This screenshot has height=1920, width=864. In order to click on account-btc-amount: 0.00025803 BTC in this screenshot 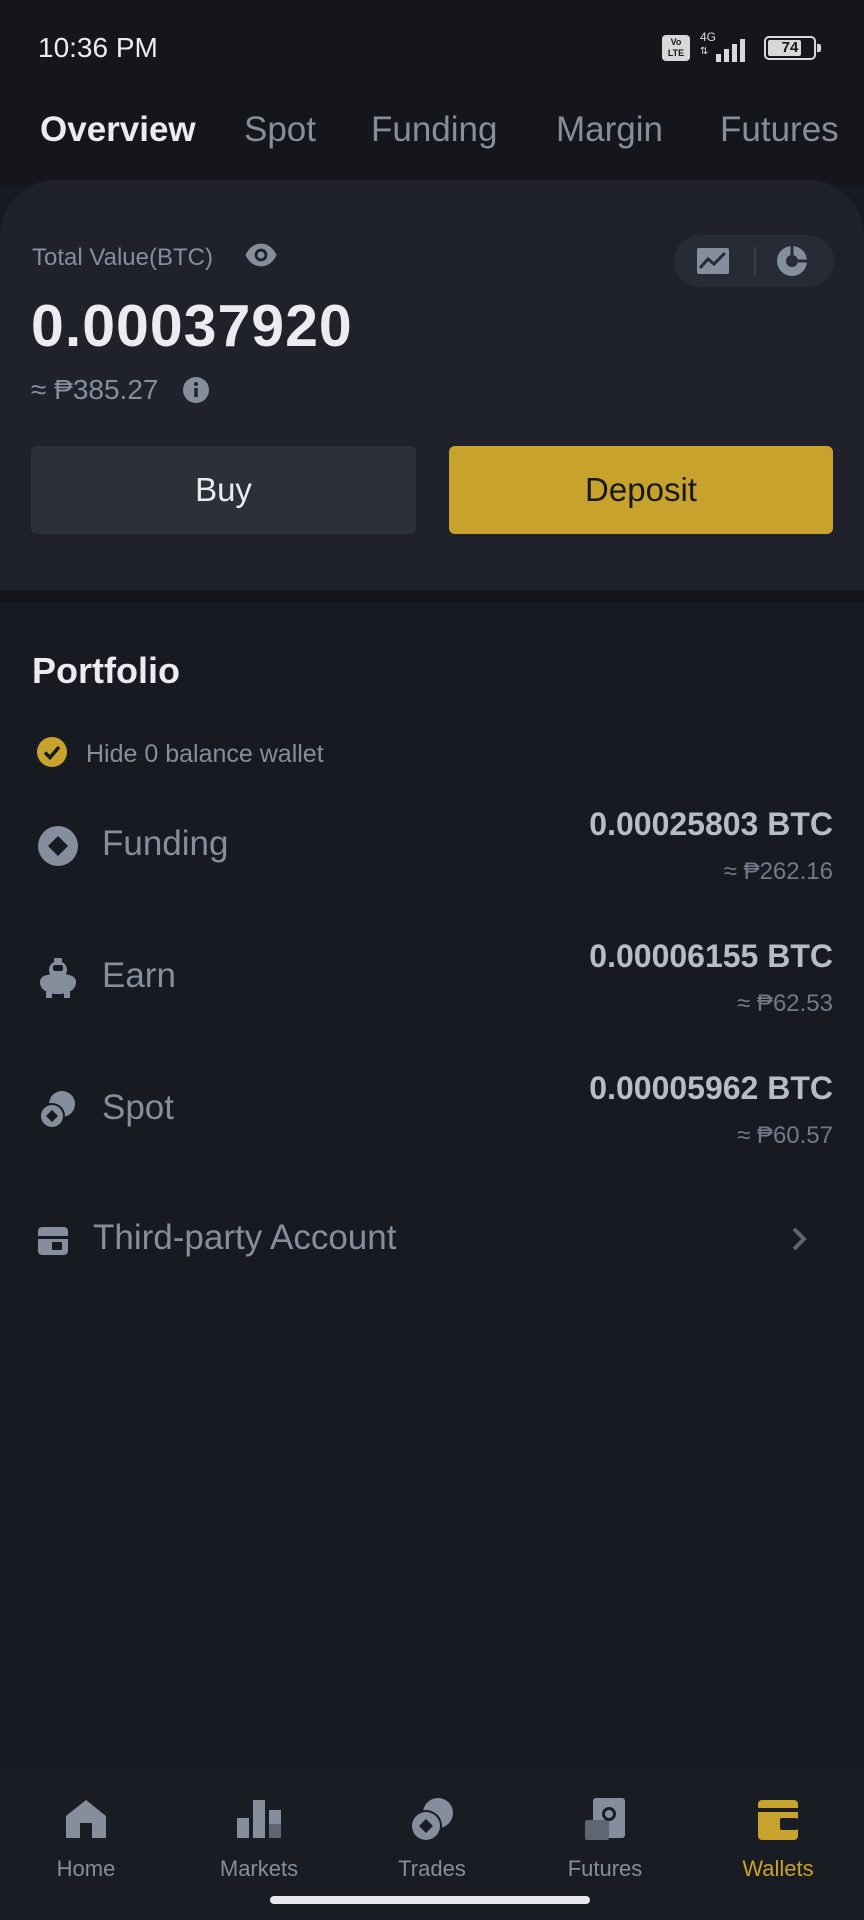, I will do `click(711, 824)`.